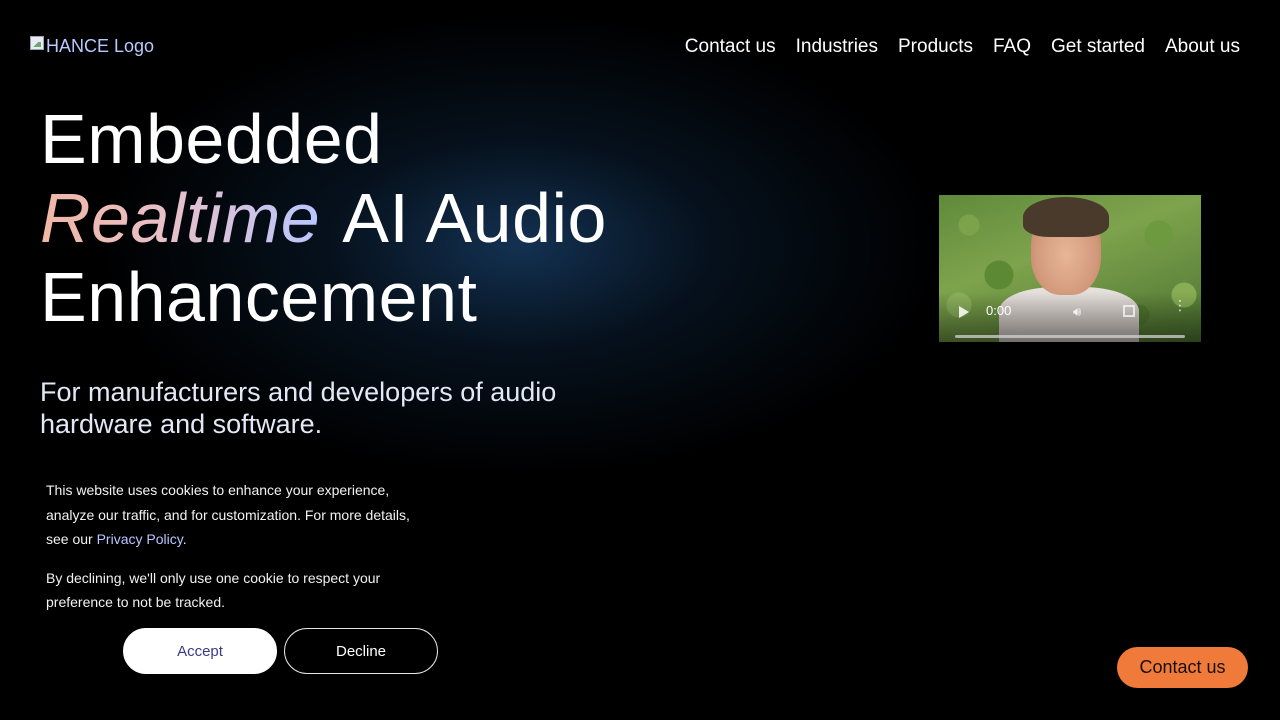 The width and height of the screenshot is (1280, 720). I want to click on logo-link: HANCE Logo, so click(92, 46).